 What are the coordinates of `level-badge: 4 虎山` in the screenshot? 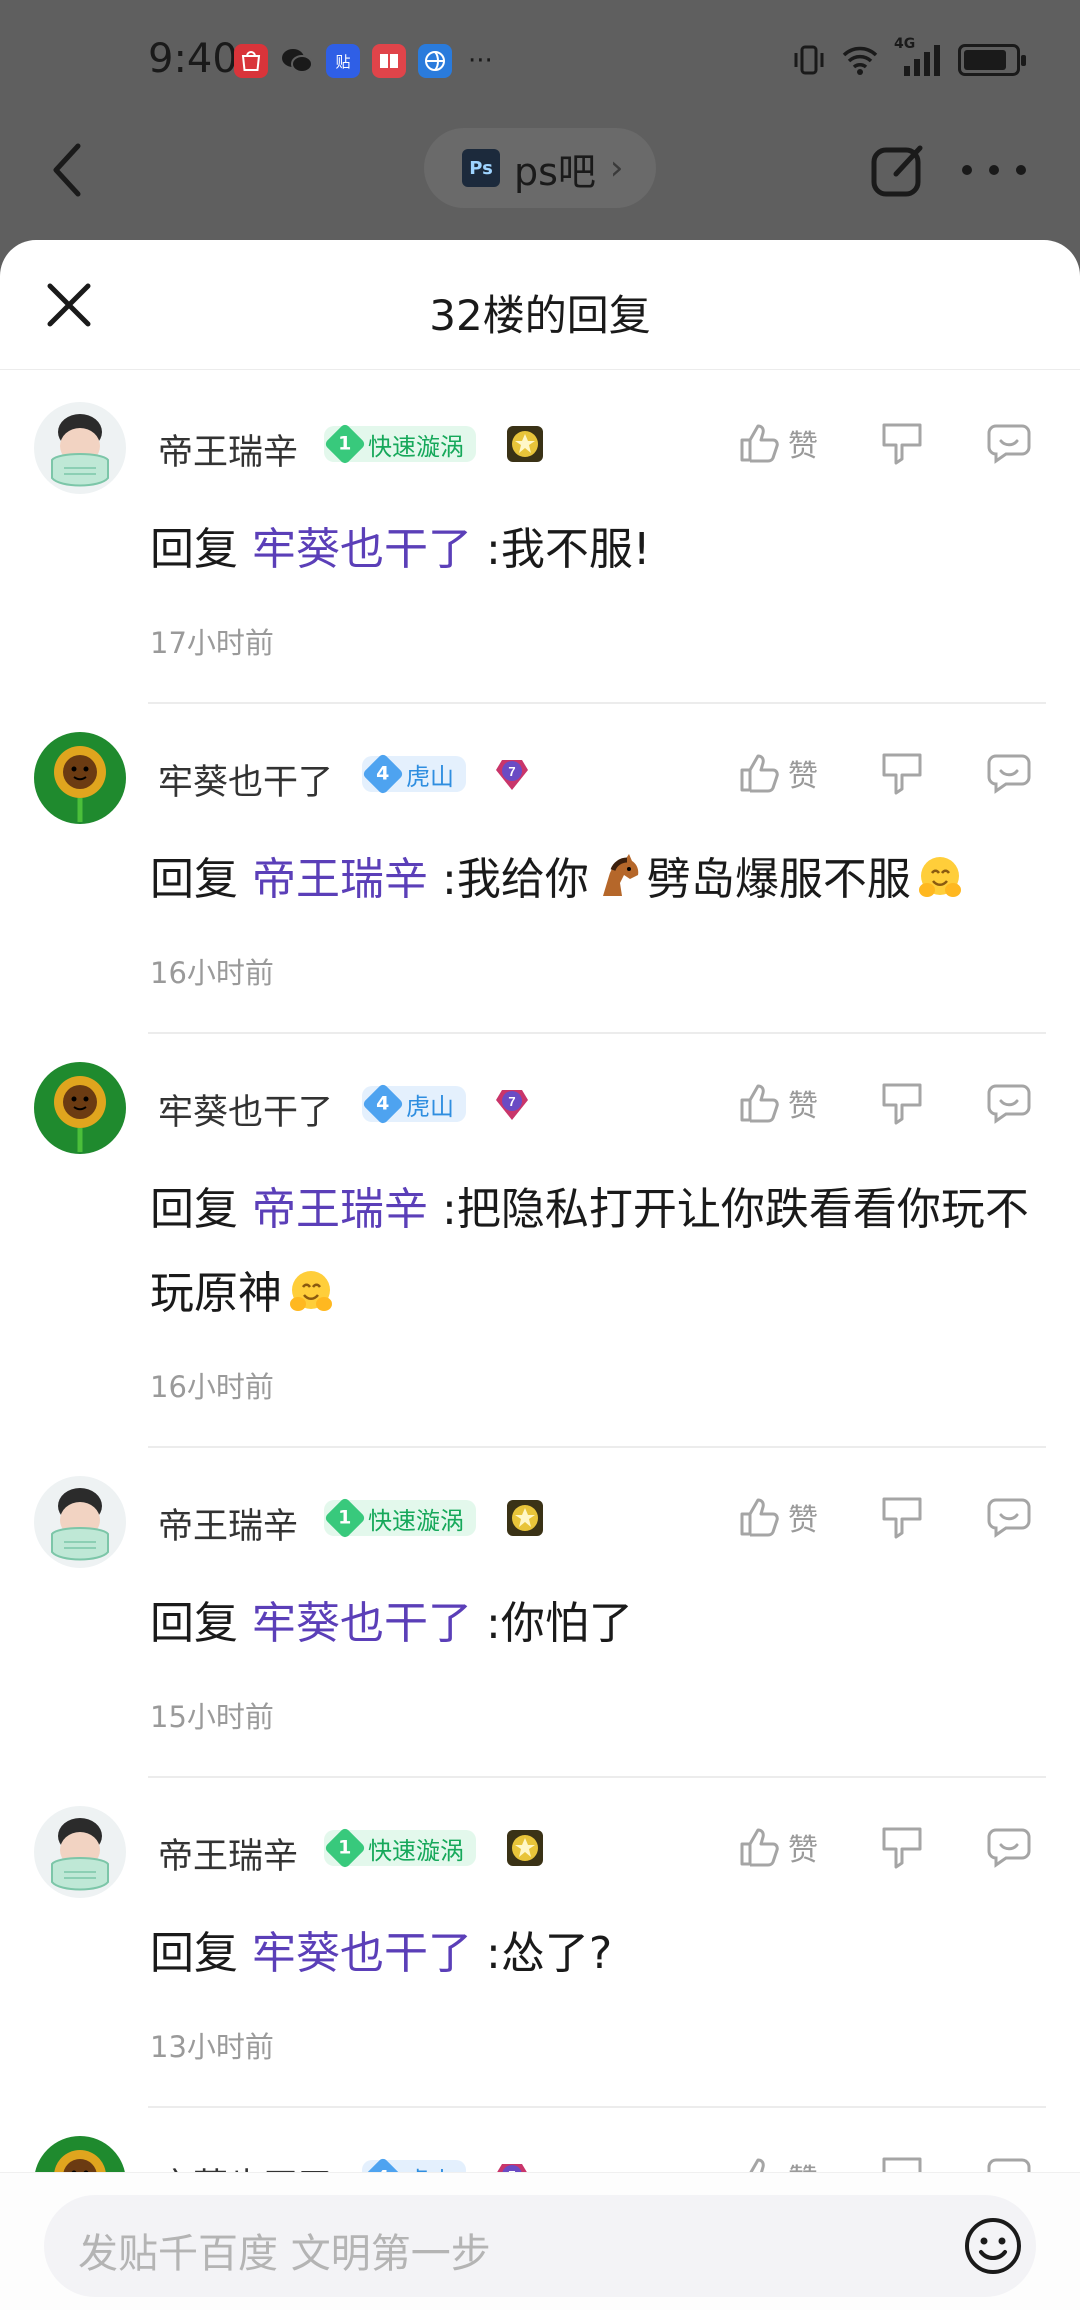 It's located at (413, 1104).